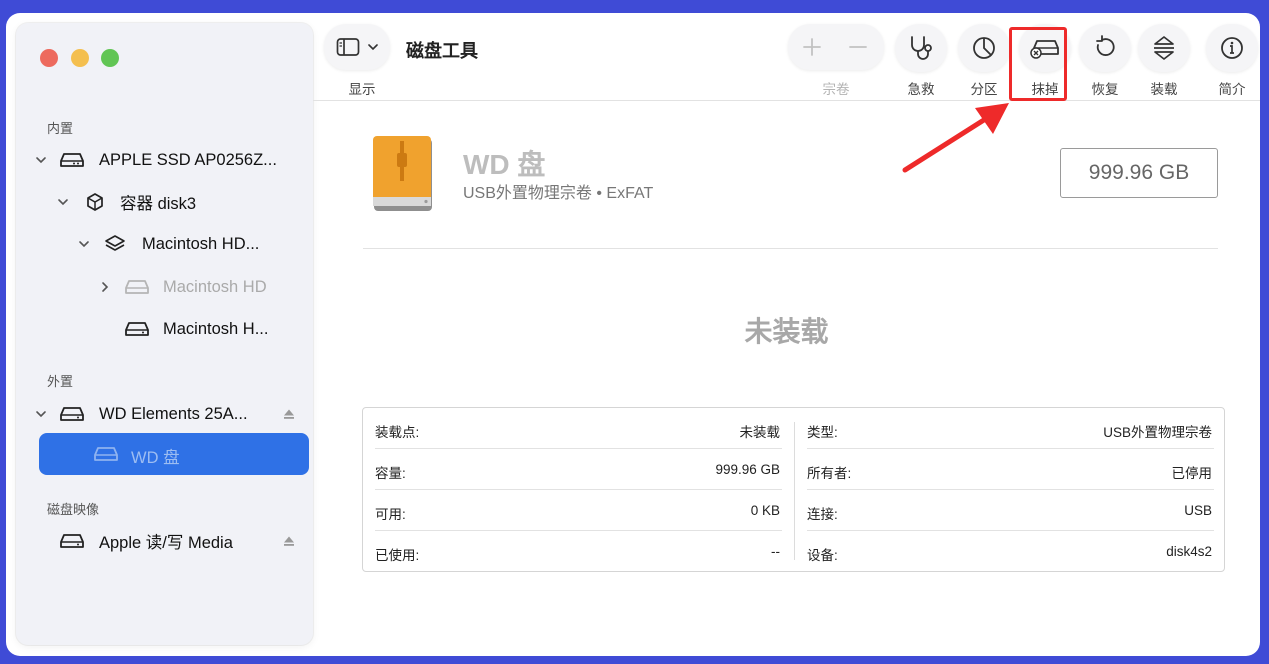  What do you see at coordinates (786, 100) in the screenshot?
I see `toolbar-divider` at bounding box center [786, 100].